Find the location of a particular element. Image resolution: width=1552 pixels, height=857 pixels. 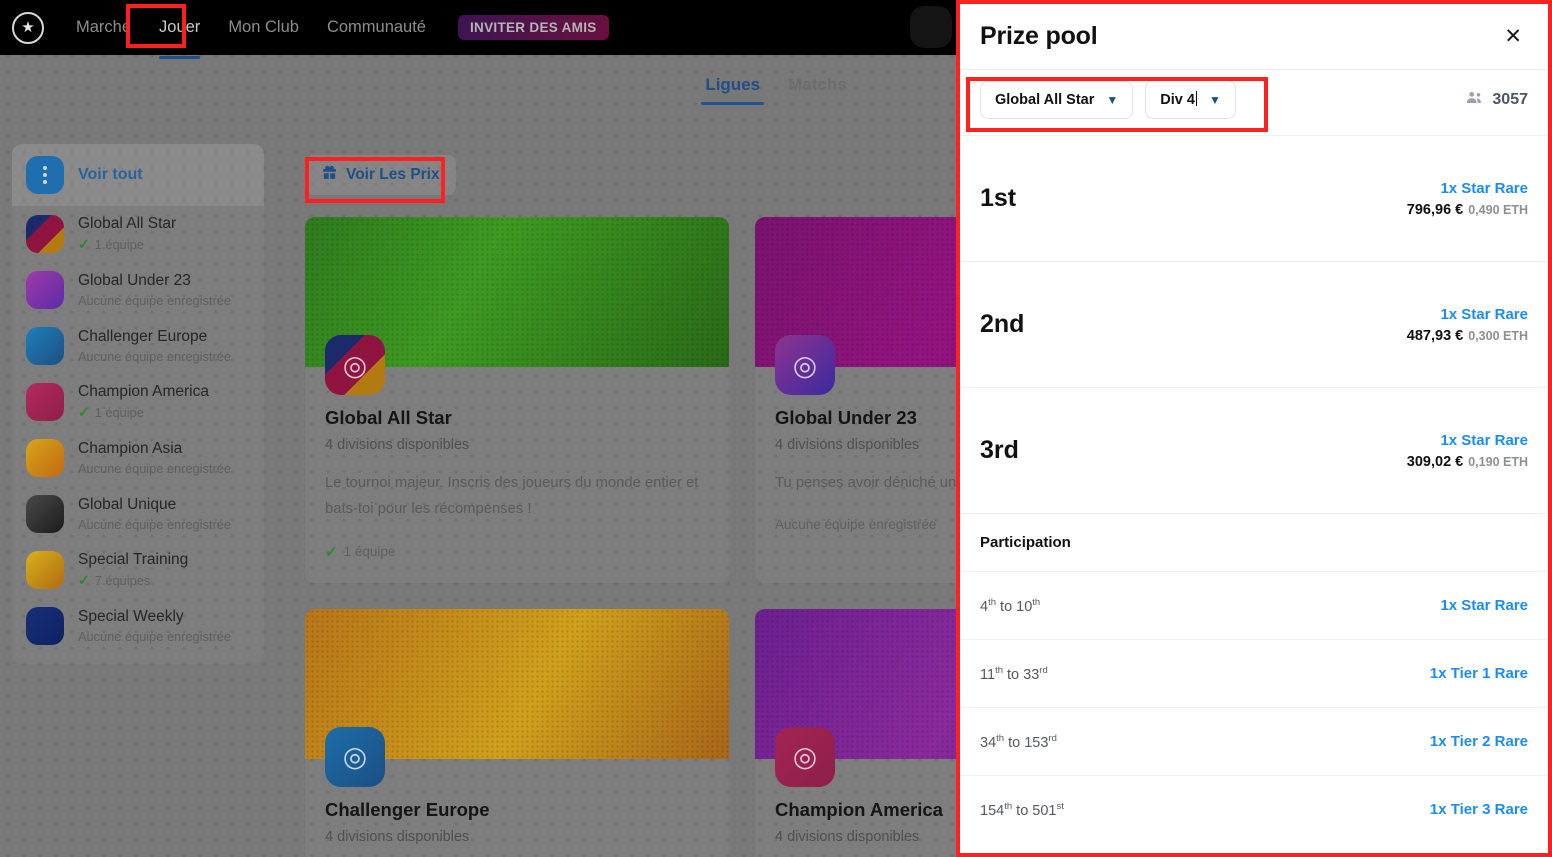

participation-row: 154th to 501st 1x Tier 3 Rare is located at coordinates (1254, 809).